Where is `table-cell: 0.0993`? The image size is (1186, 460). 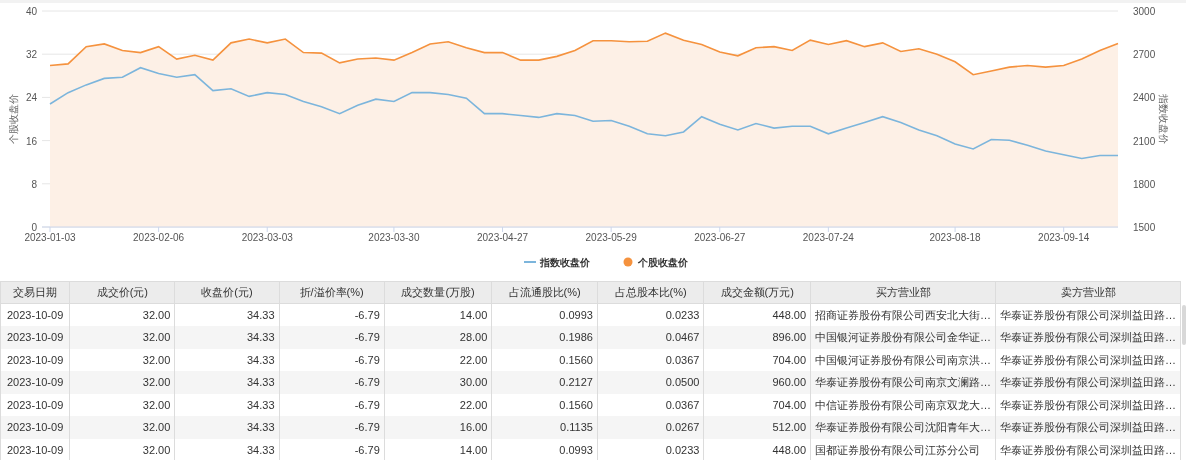 table-cell: 0.0993 is located at coordinates (544, 449).